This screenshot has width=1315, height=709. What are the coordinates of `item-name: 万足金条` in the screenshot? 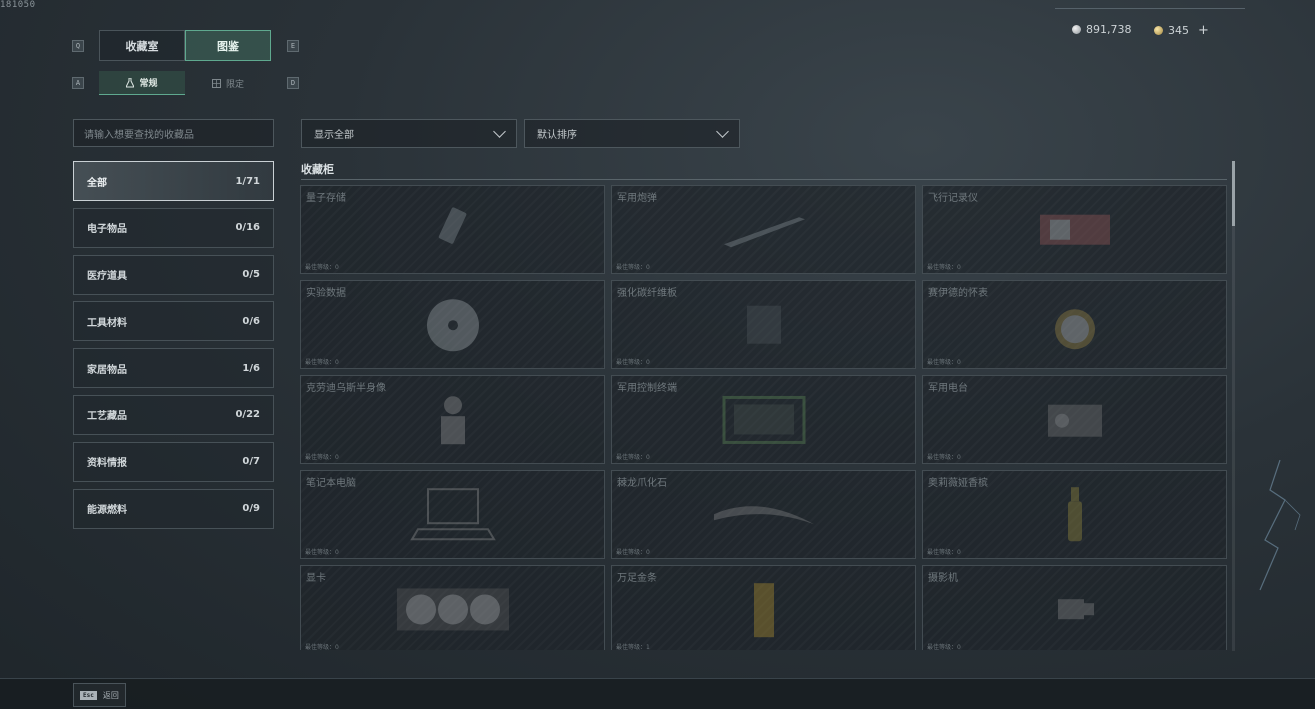 It's located at (637, 578).